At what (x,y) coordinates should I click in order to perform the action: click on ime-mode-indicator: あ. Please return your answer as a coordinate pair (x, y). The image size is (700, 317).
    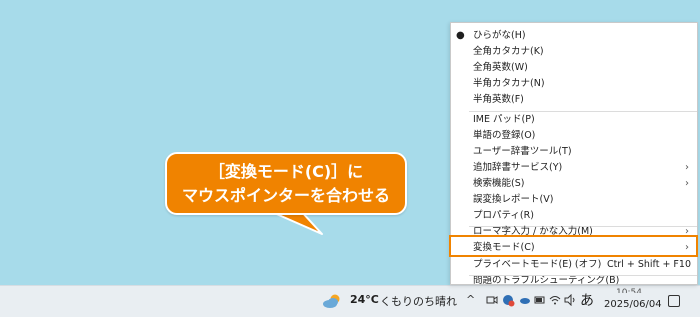
    Looking at the image, I should click on (587, 300).